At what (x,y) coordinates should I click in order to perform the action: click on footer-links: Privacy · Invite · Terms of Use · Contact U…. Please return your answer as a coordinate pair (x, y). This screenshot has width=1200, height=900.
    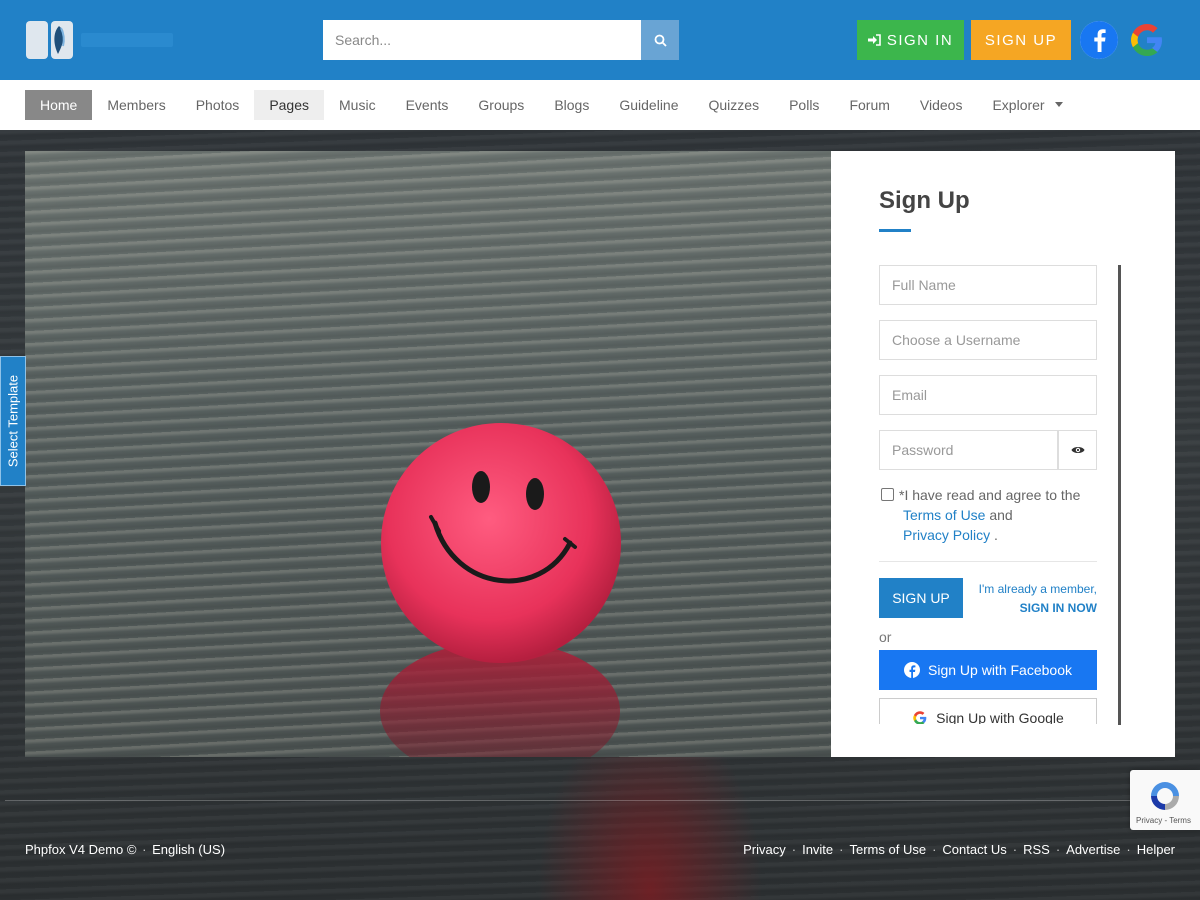
    Looking at the image, I should click on (959, 849).